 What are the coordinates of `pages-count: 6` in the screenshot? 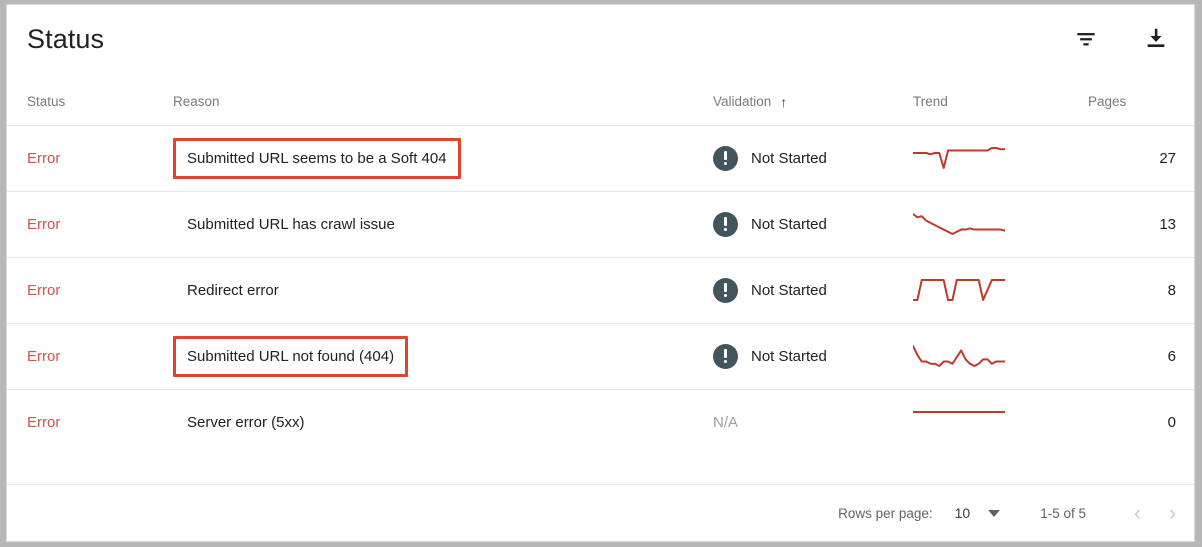 It's located at (1171, 356).